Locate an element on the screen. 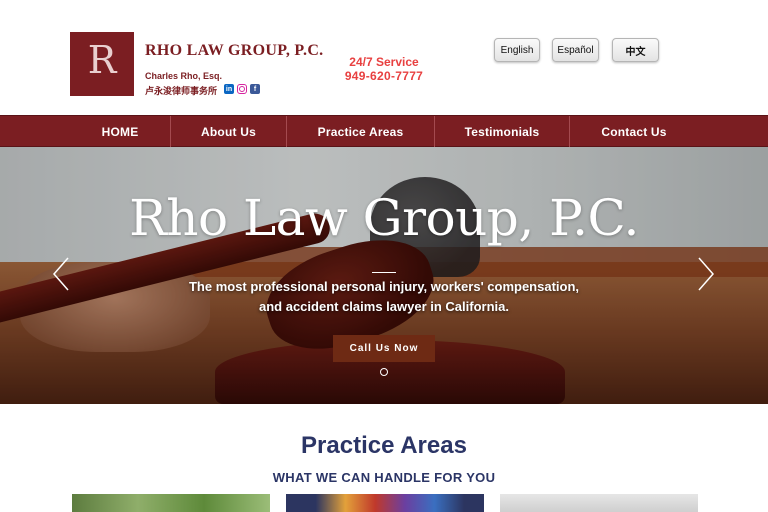 The width and height of the screenshot is (768, 512). logo: R is located at coordinates (102, 64).